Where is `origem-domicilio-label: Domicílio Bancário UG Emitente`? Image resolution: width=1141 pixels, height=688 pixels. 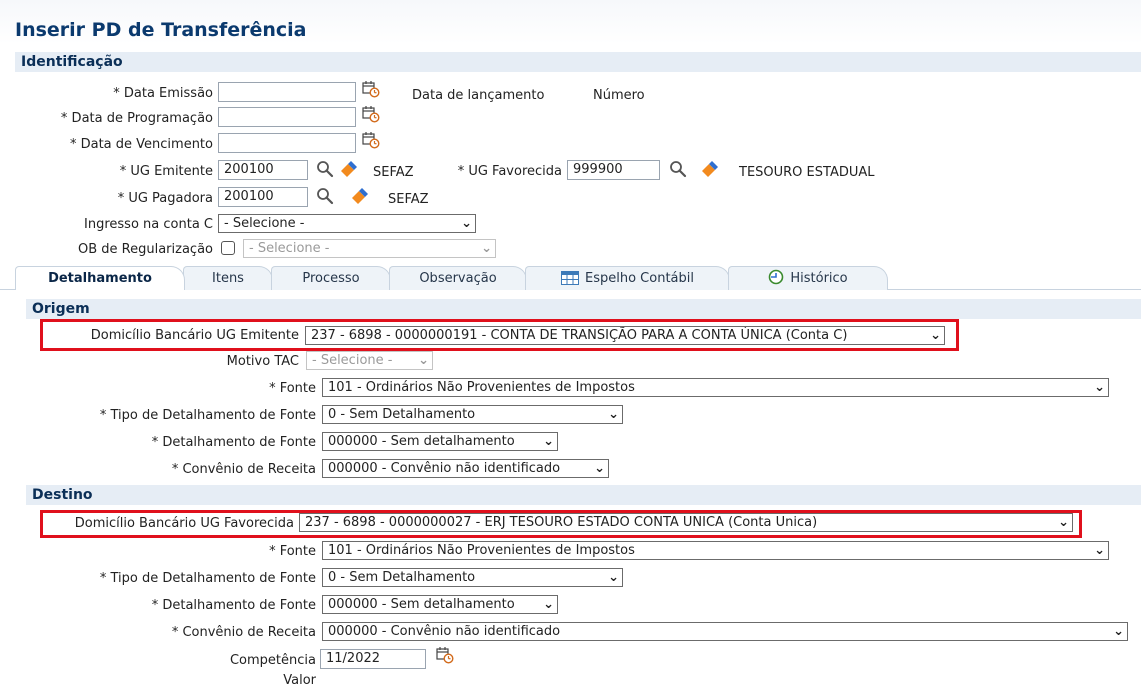
origem-domicilio-label: Domicílio Bancário UG Emitente is located at coordinates (194, 335).